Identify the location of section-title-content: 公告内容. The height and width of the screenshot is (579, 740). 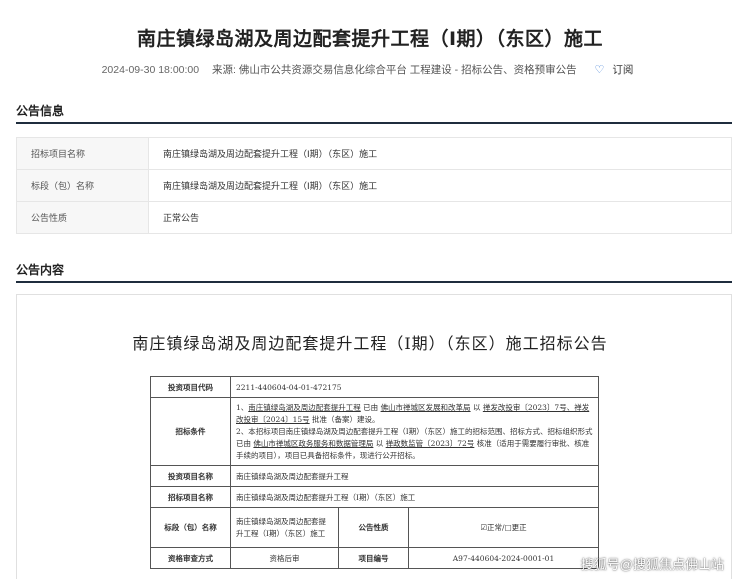
(40, 270).